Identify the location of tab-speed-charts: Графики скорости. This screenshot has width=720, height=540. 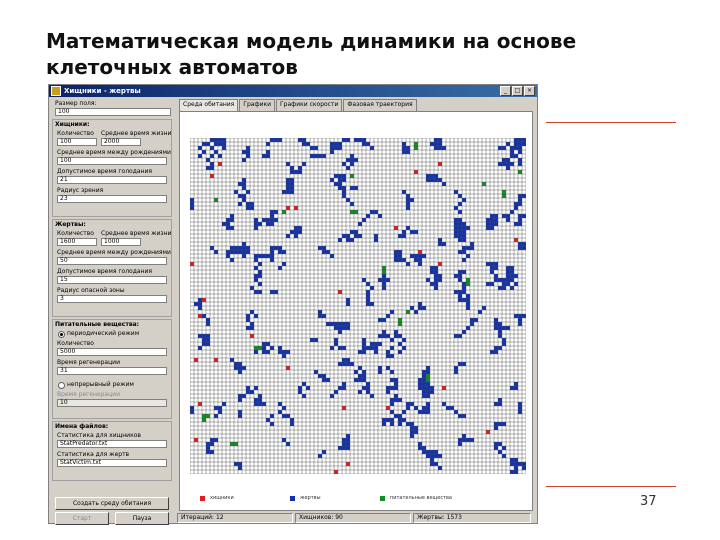
(309, 105).